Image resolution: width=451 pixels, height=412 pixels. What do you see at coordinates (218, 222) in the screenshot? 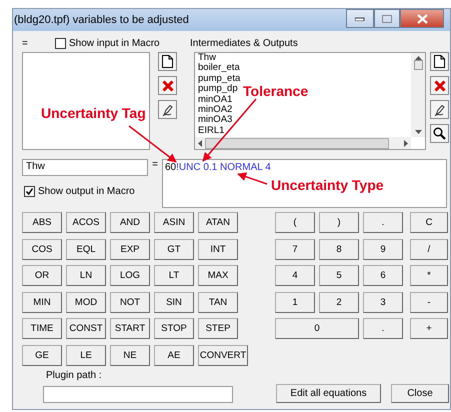
I see `function-key: ATAN` at bounding box center [218, 222].